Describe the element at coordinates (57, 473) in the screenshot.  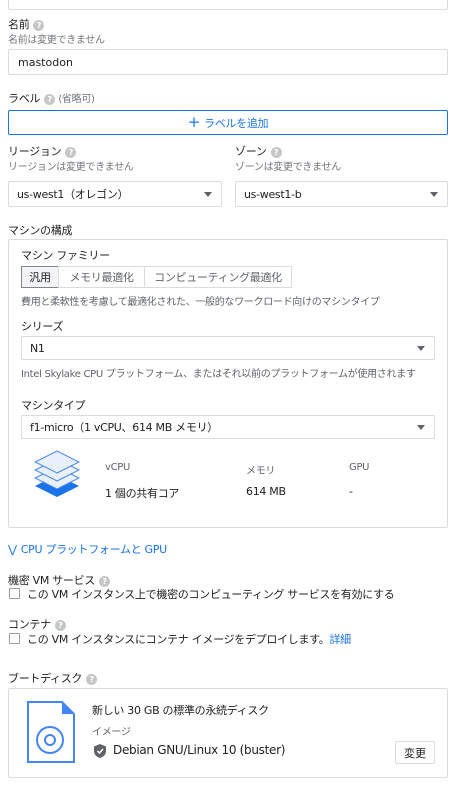
I see `machine-layers-icon` at that location.